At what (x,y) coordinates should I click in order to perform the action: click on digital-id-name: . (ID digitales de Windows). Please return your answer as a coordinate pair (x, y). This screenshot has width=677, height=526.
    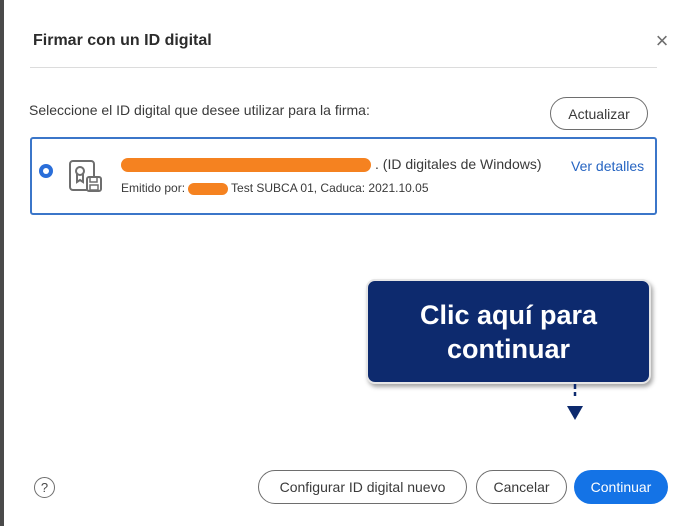
    Looking at the image, I should click on (331, 164).